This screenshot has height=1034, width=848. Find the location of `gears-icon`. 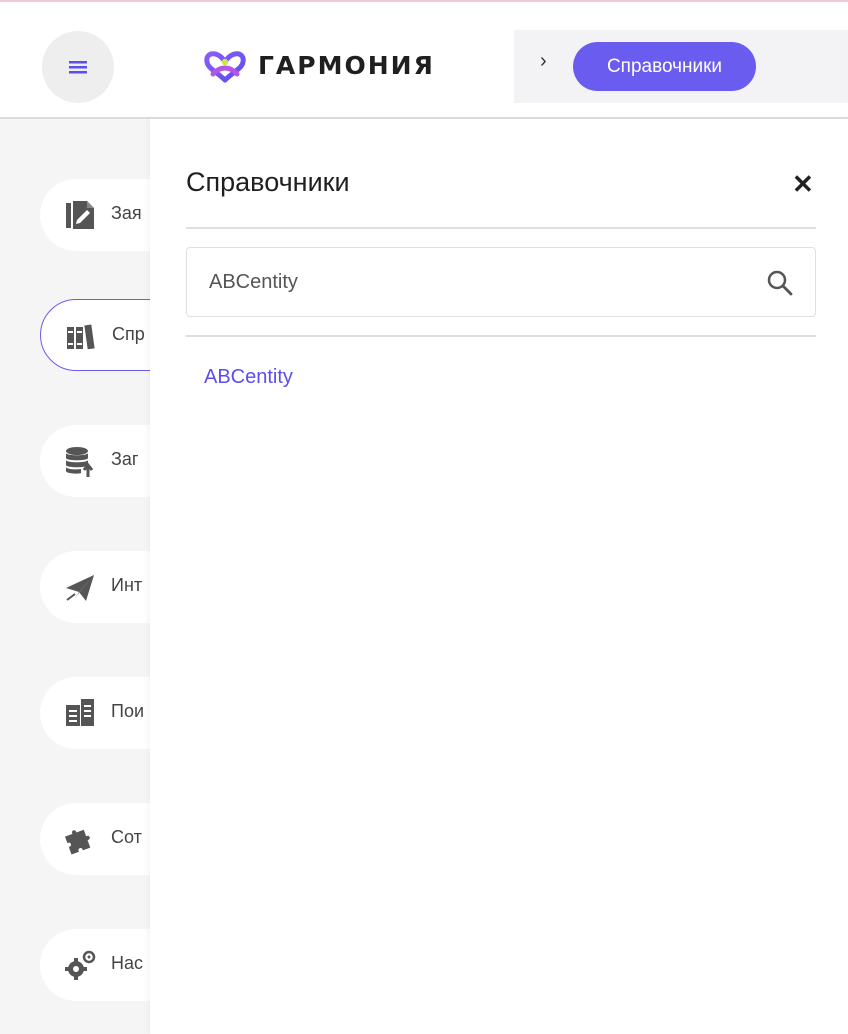

gears-icon is located at coordinates (80, 965).